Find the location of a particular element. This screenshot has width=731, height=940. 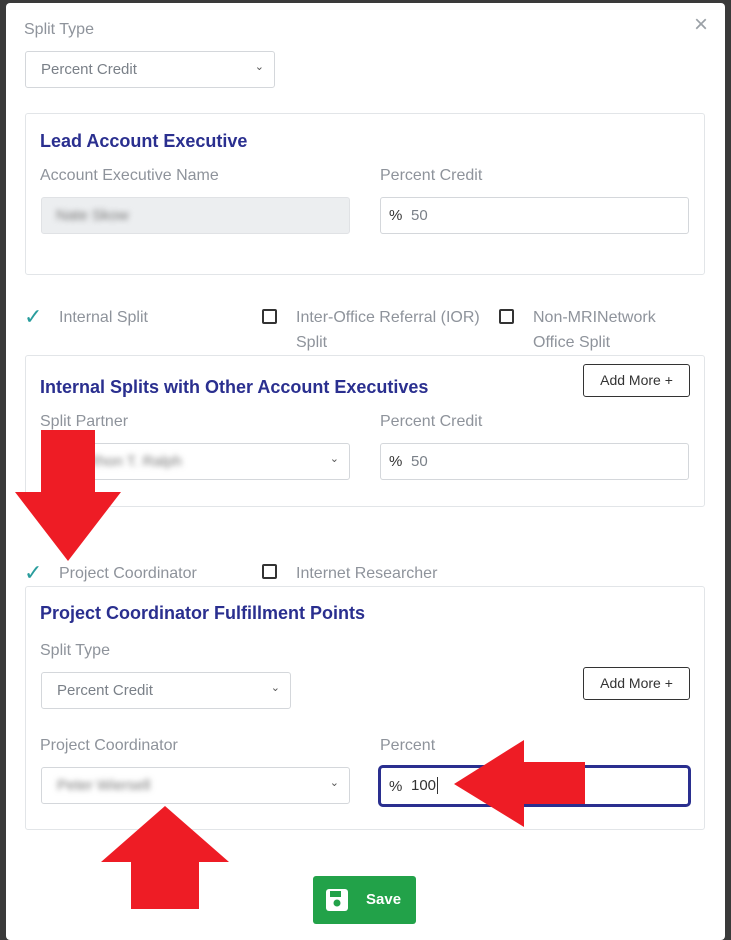

ae-percent-value: 50 is located at coordinates (419, 215).